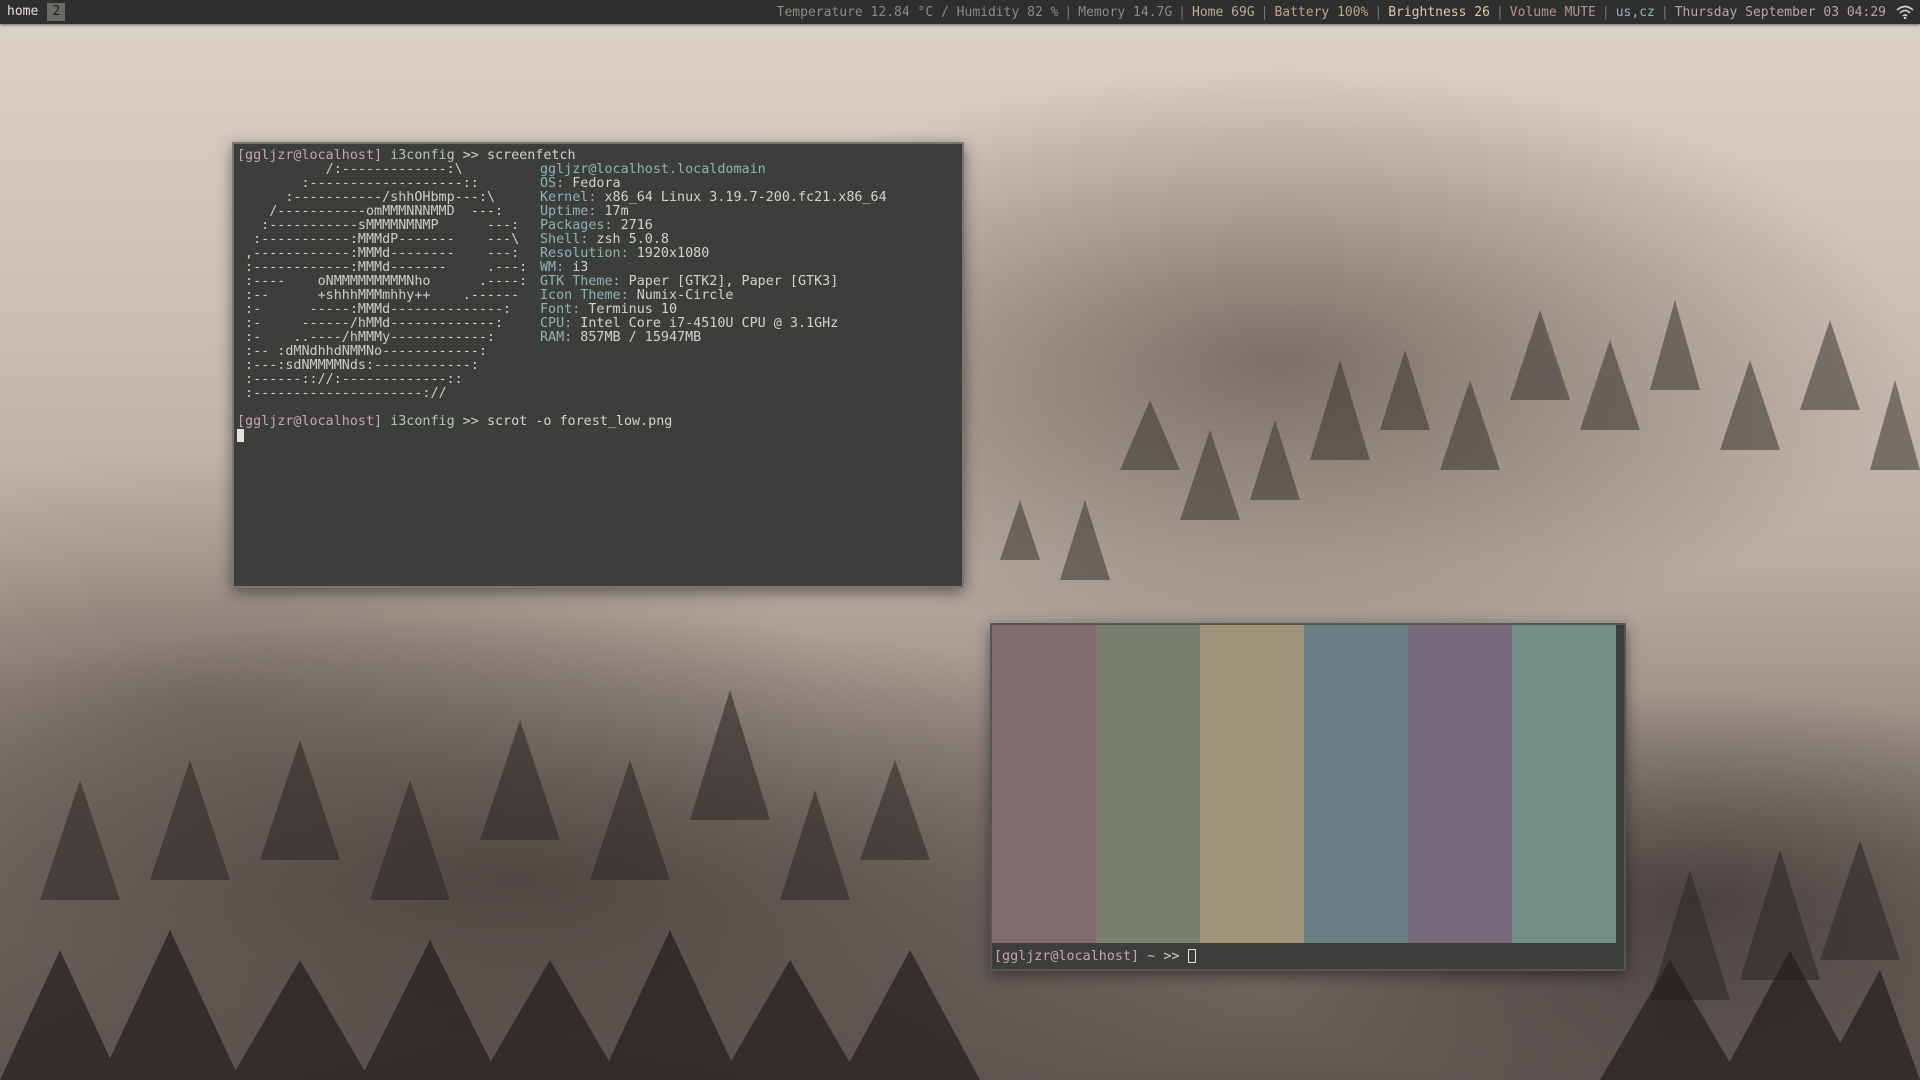  Describe the element at coordinates (382, 281) in the screenshot. I see `ascii-logo-line: :---- oNMMMMMMMMMNho .----:` at that location.